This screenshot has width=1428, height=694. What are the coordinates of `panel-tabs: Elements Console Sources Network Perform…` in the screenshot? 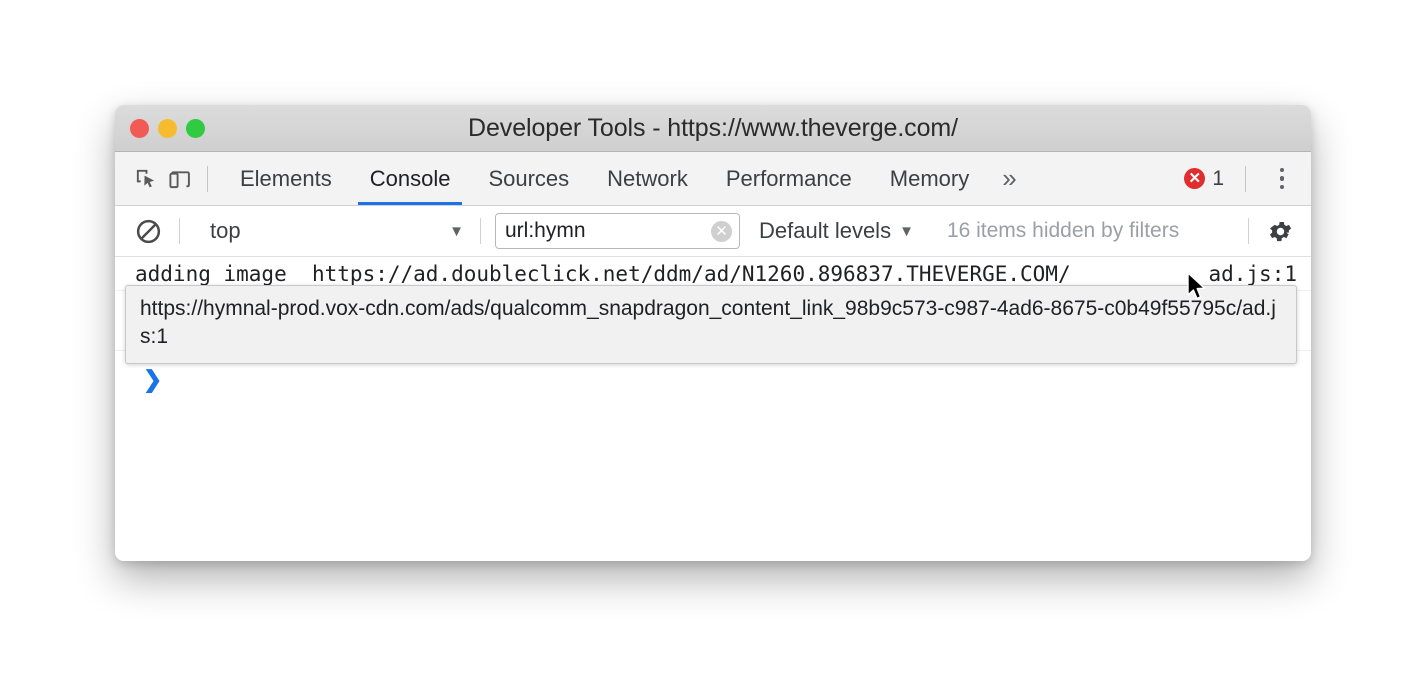 It's located at (626, 178).